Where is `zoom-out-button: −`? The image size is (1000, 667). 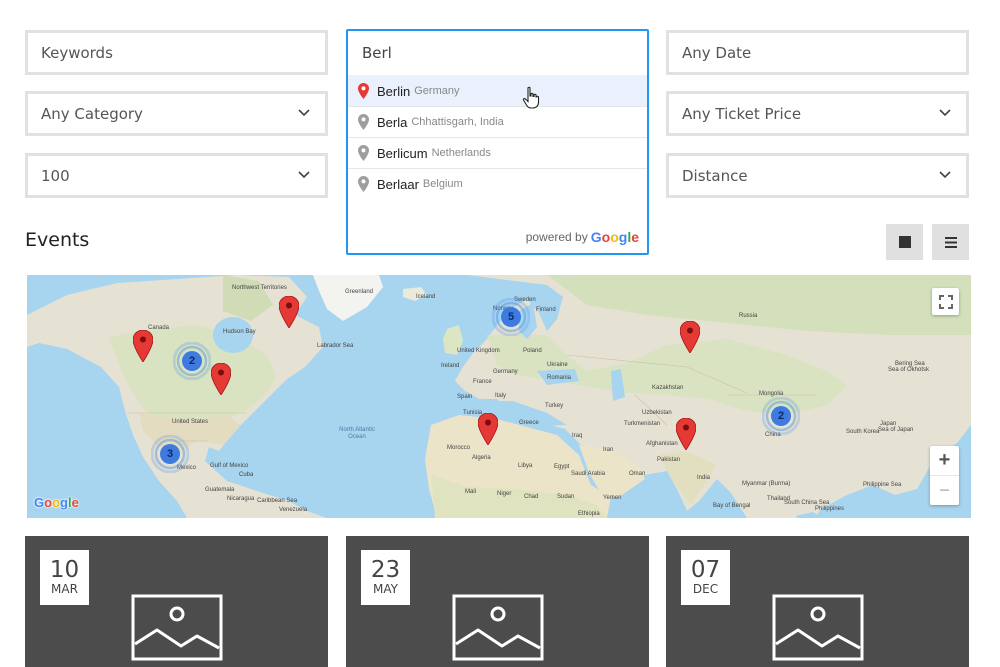
zoom-out-button: − is located at coordinates (944, 490).